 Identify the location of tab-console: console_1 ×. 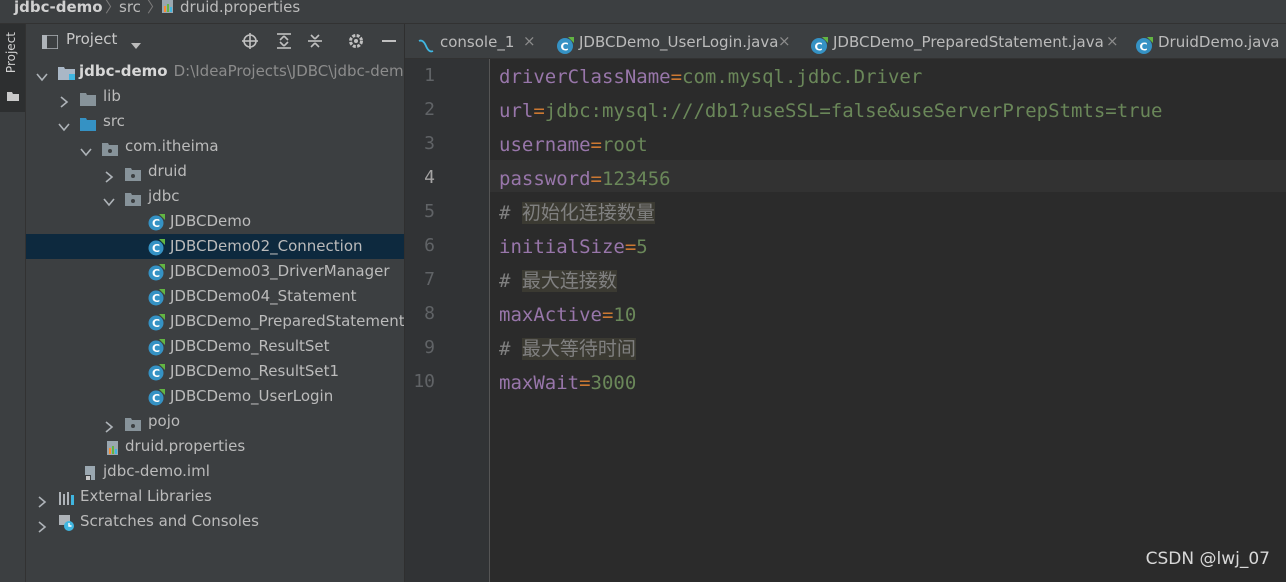
(482, 41).